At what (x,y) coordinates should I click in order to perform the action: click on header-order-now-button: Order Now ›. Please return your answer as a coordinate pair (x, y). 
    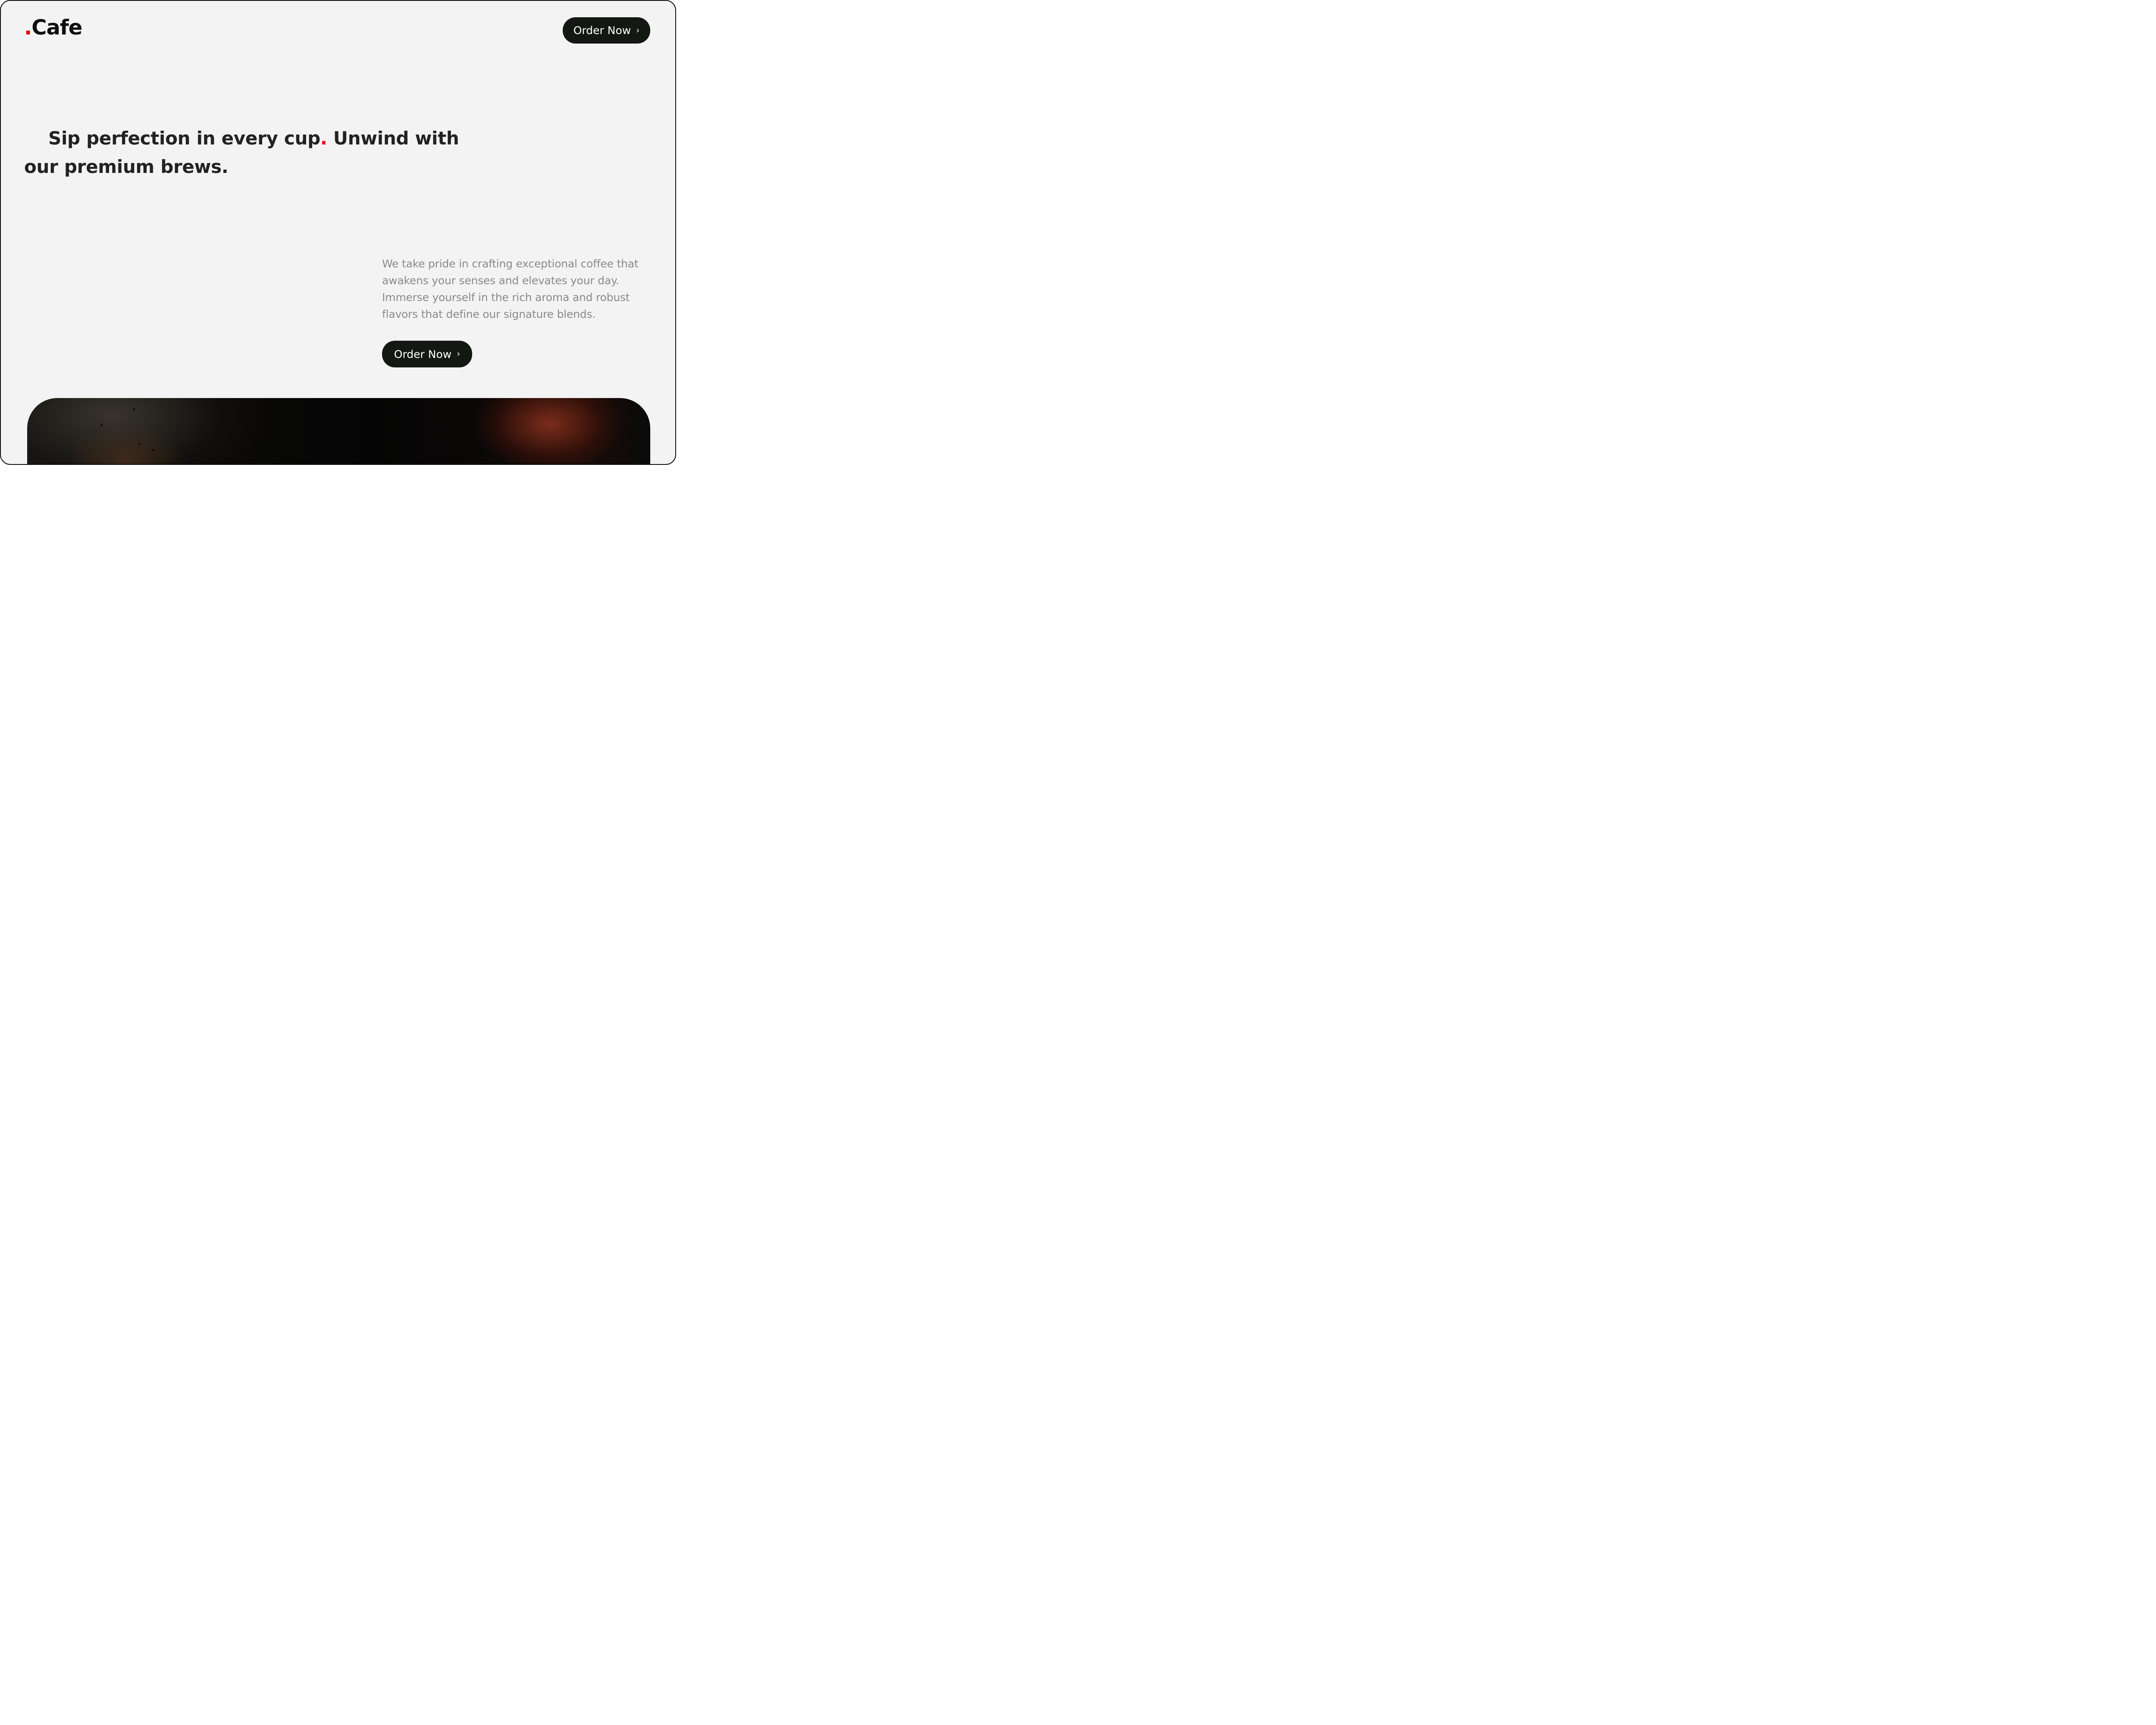
    Looking at the image, I should click on (606, 31).